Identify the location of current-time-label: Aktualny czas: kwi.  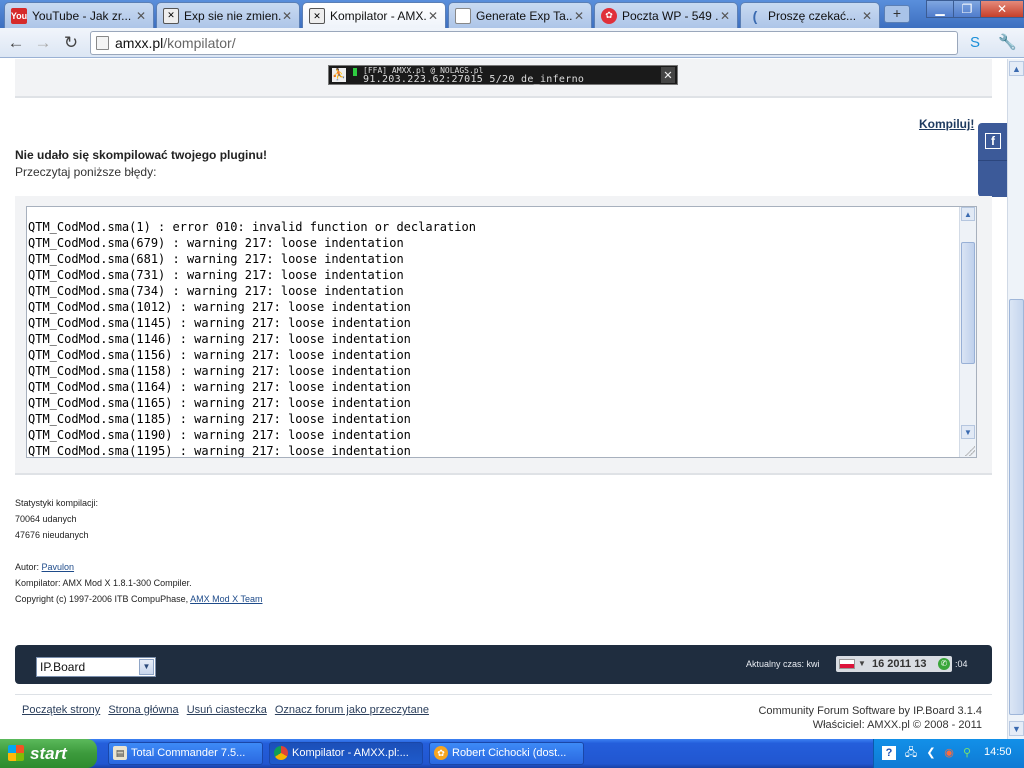
(783, 664).